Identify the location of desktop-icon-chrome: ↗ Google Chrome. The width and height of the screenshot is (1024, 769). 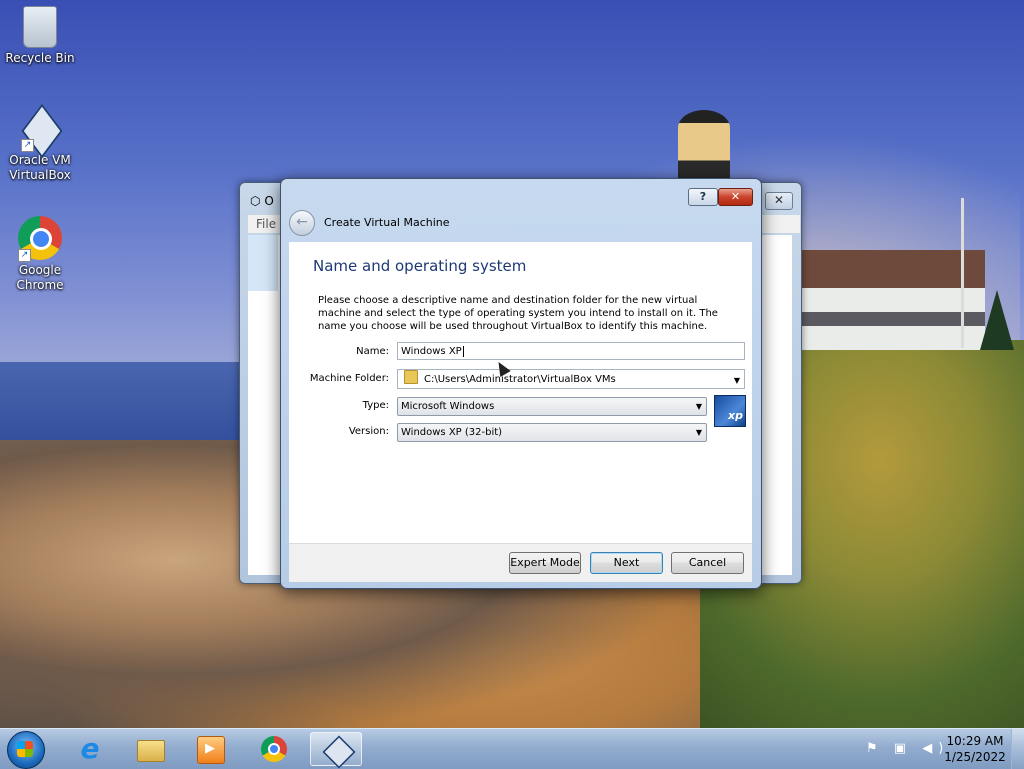
(40, 254).